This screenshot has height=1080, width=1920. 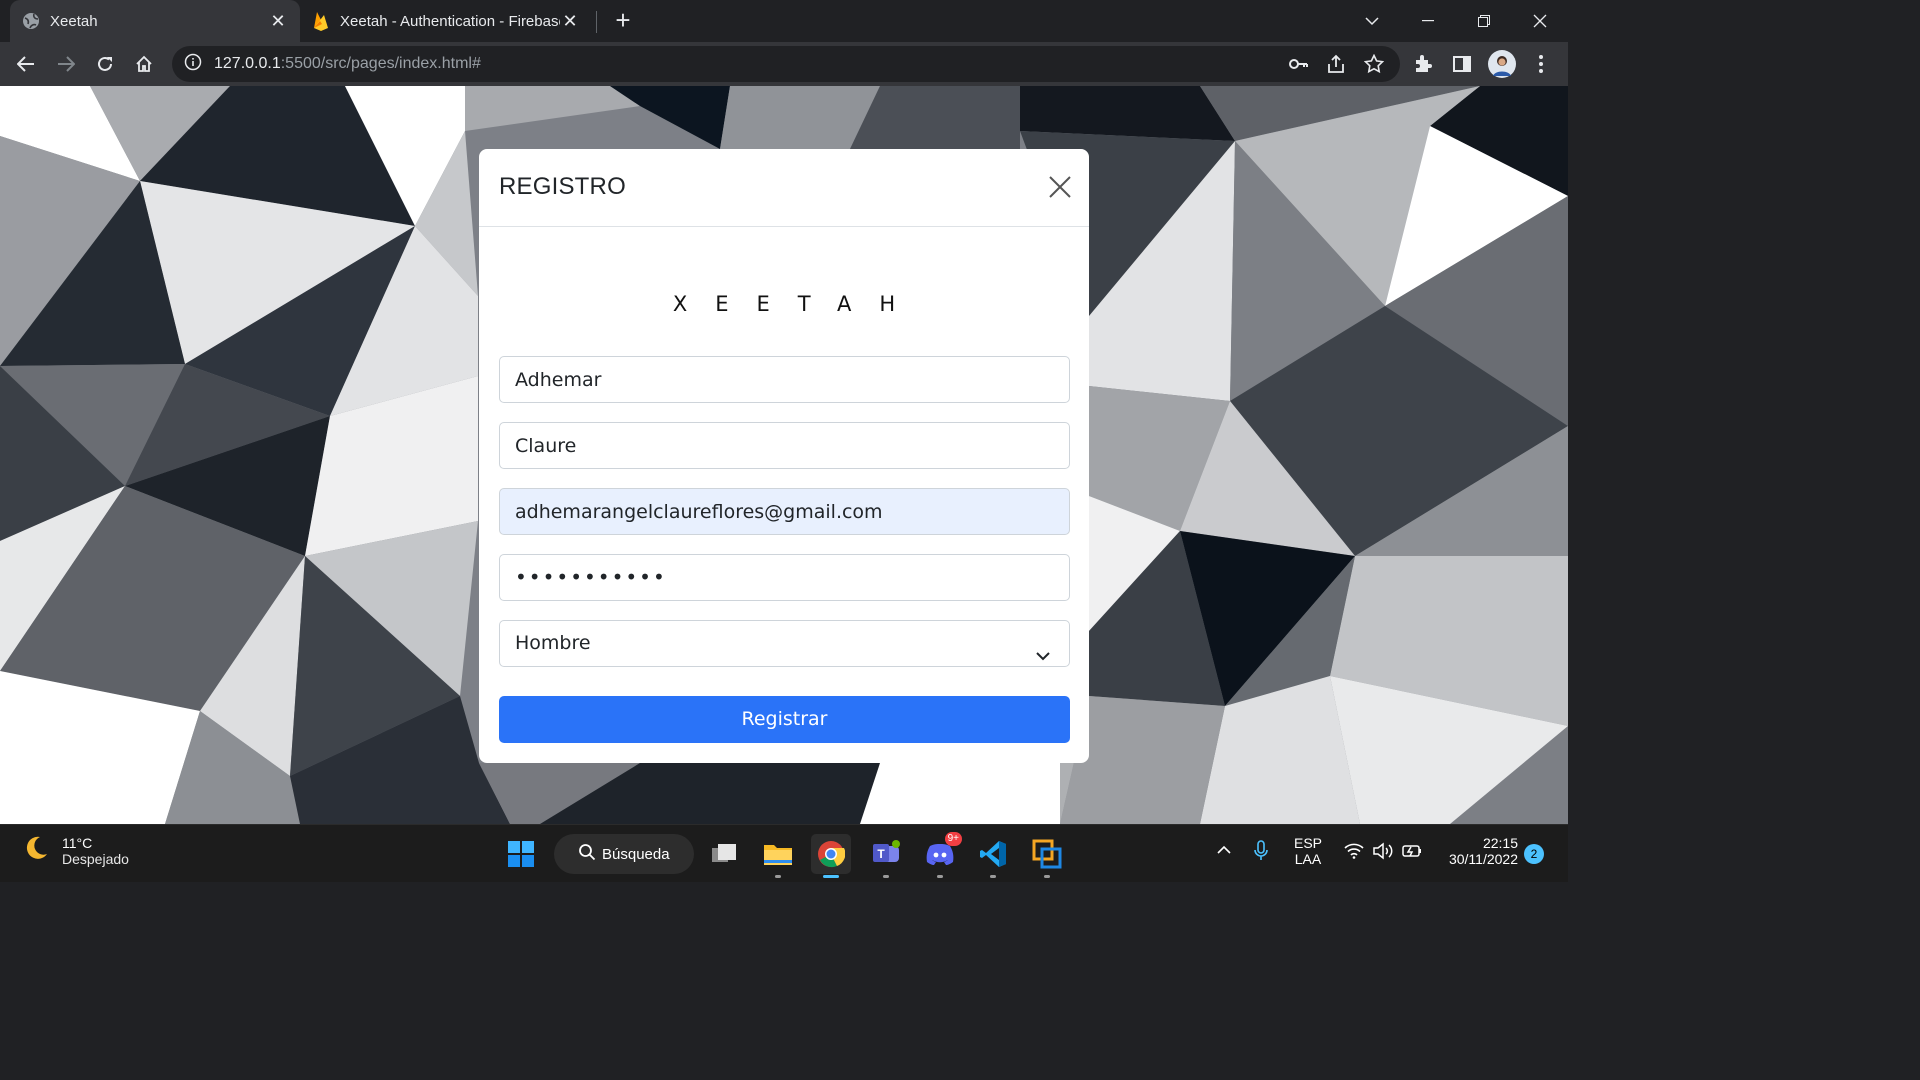 What do you see at coordinates (1541, 64) in the screenshot?
I see `menu-kebab-icon` at bounding box center [1541, 64].